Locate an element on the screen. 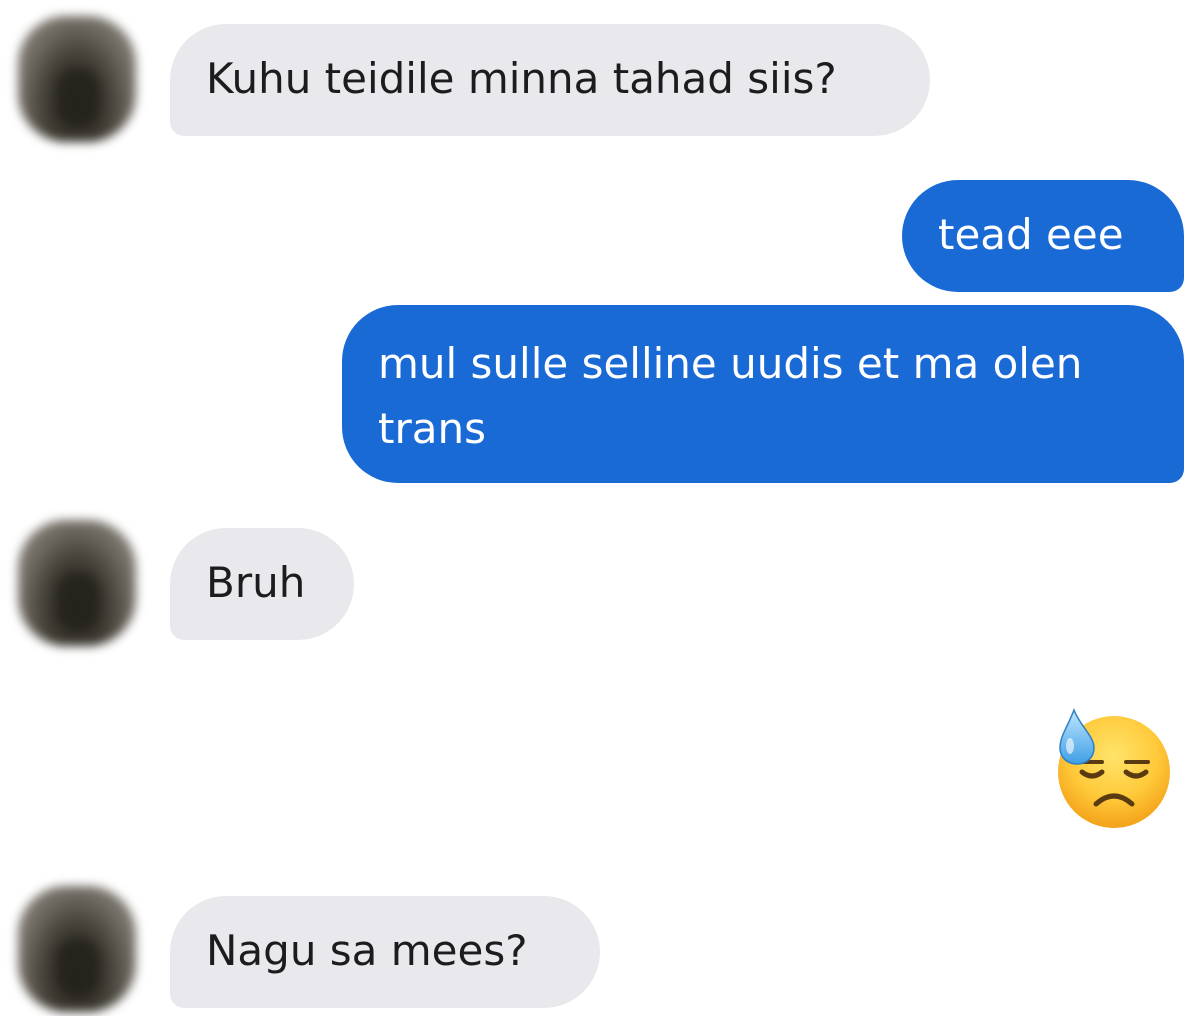  incoming-message-bubble: Kuhu teidile minna tahad siis? is located at coordinates (550, 80).